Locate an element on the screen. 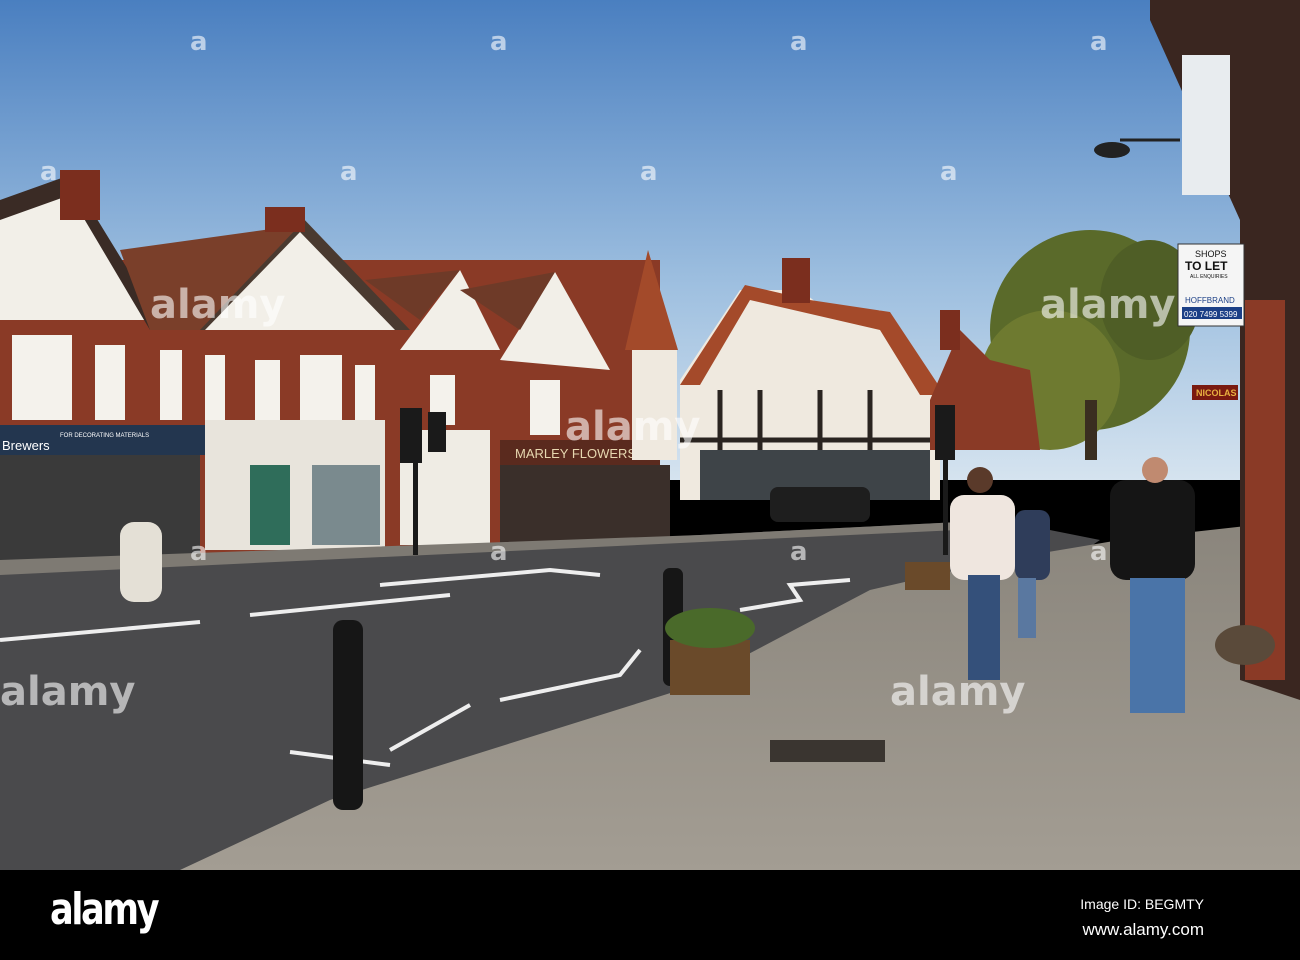 The height and width of the screenshot is (960, 1300). footer-bar: alamy Image ID: BEGMTY www.alamy.com is located at coordinates (650, 915).